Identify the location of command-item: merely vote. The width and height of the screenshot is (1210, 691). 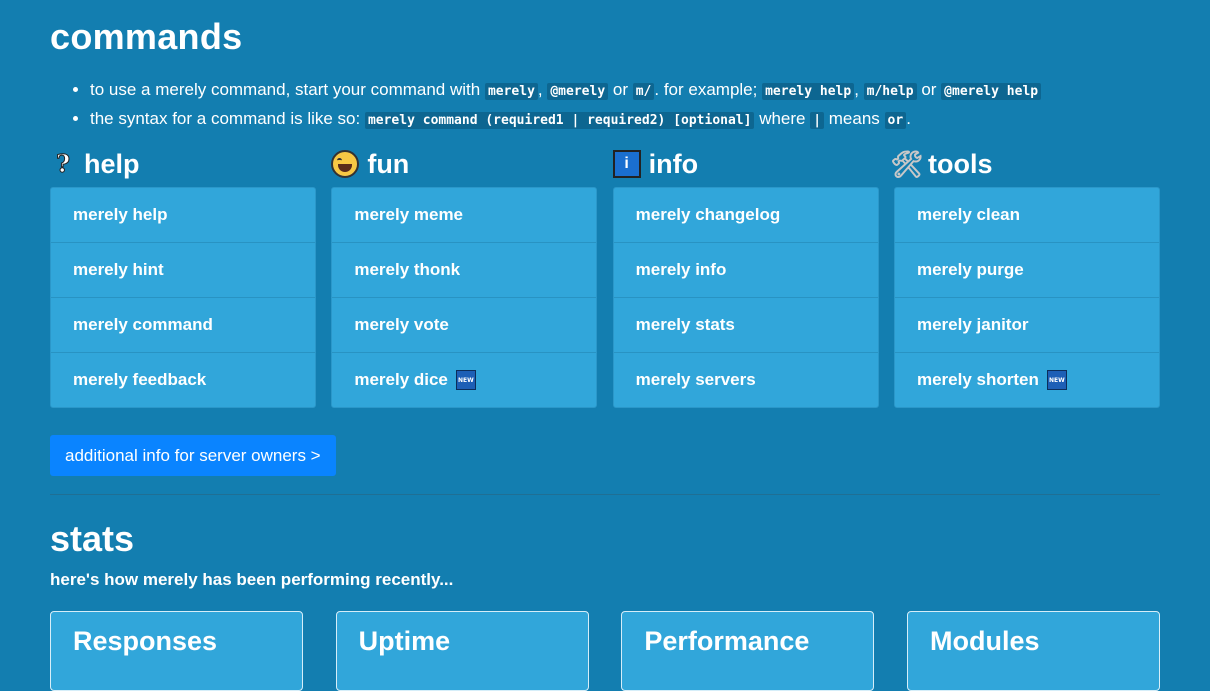
(464, 325).